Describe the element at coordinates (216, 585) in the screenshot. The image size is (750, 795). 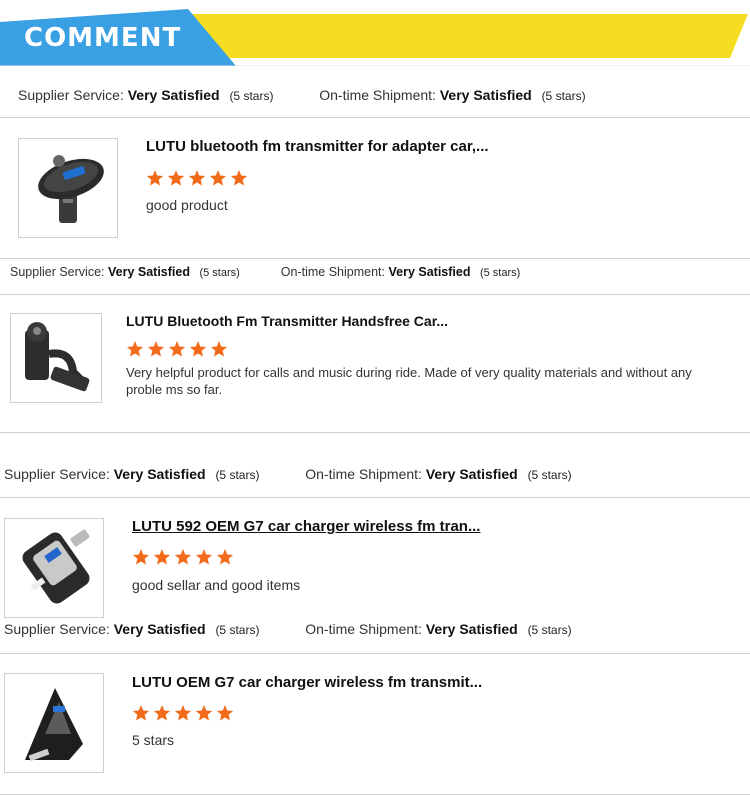
I see `review-comment: good sellar and good items` at that location.